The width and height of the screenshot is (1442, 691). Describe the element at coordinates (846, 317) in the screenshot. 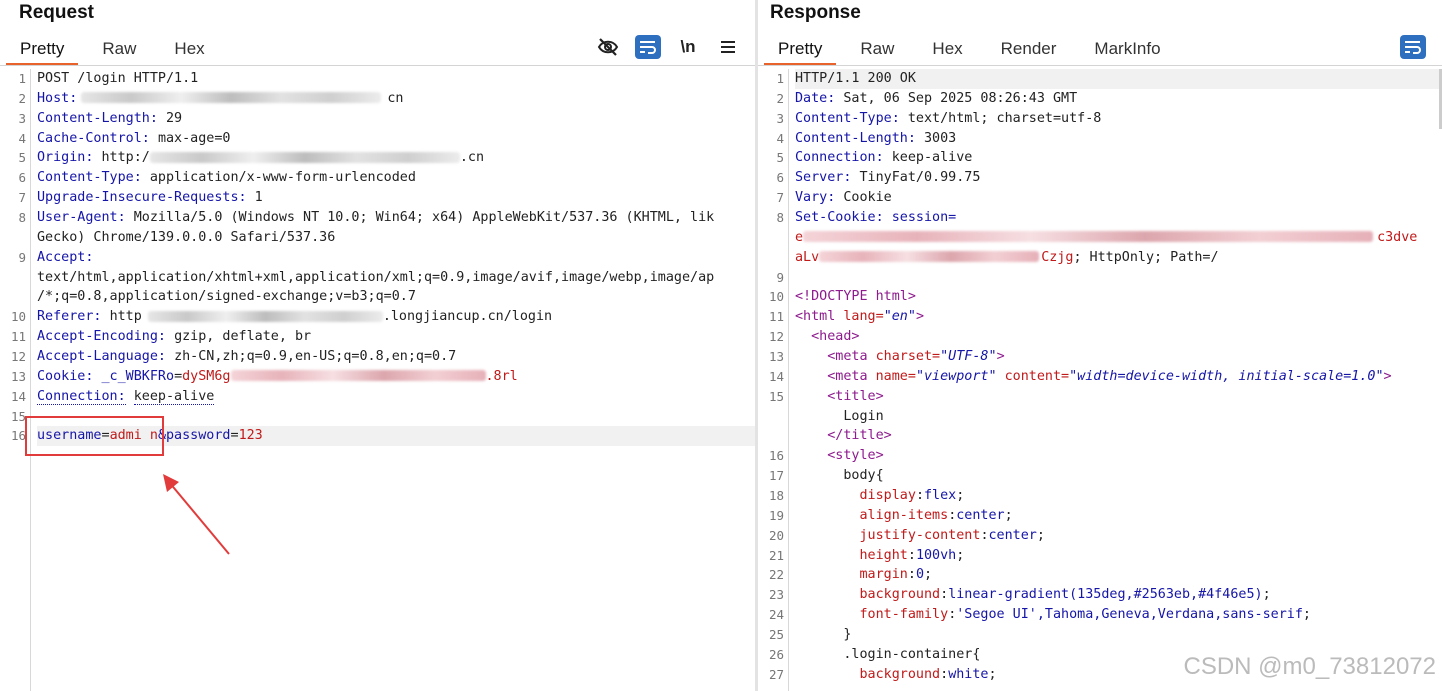

I see `code-line: 11 <html lang="en">` at that location.